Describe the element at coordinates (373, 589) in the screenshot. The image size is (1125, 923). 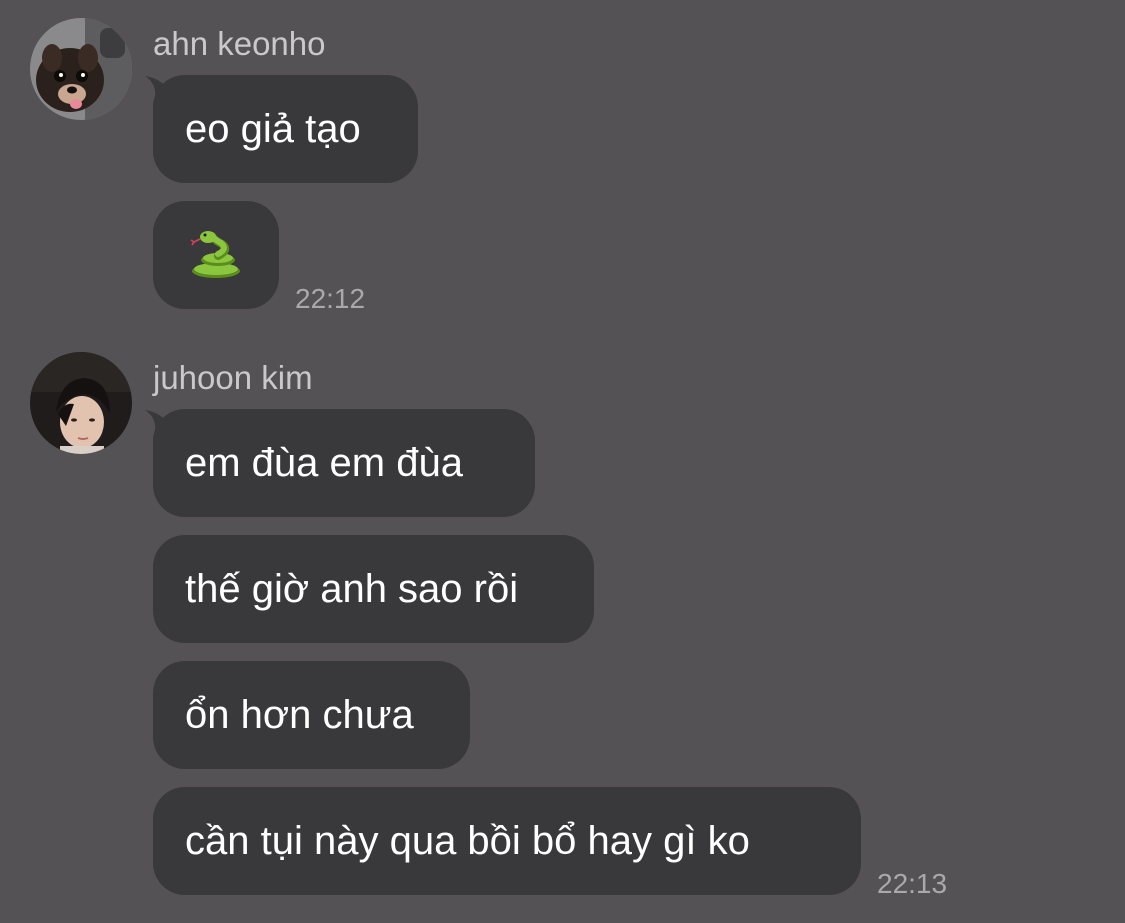
I see `message-bubble: thế giờ anh sao rồi` at that location.